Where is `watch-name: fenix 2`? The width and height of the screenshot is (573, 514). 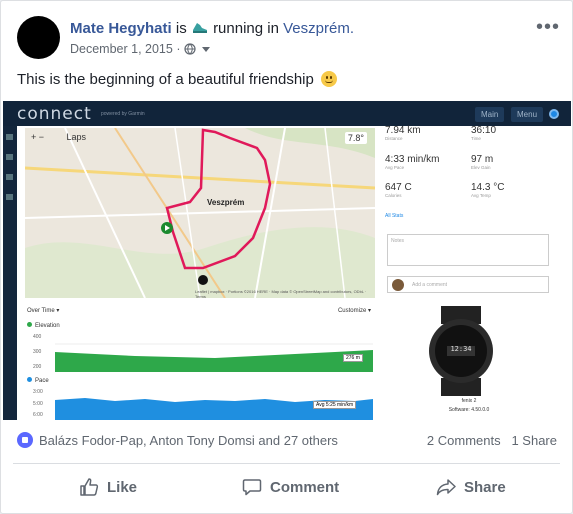 watch-name: fenix 2 is located at coordinates (469, 401).